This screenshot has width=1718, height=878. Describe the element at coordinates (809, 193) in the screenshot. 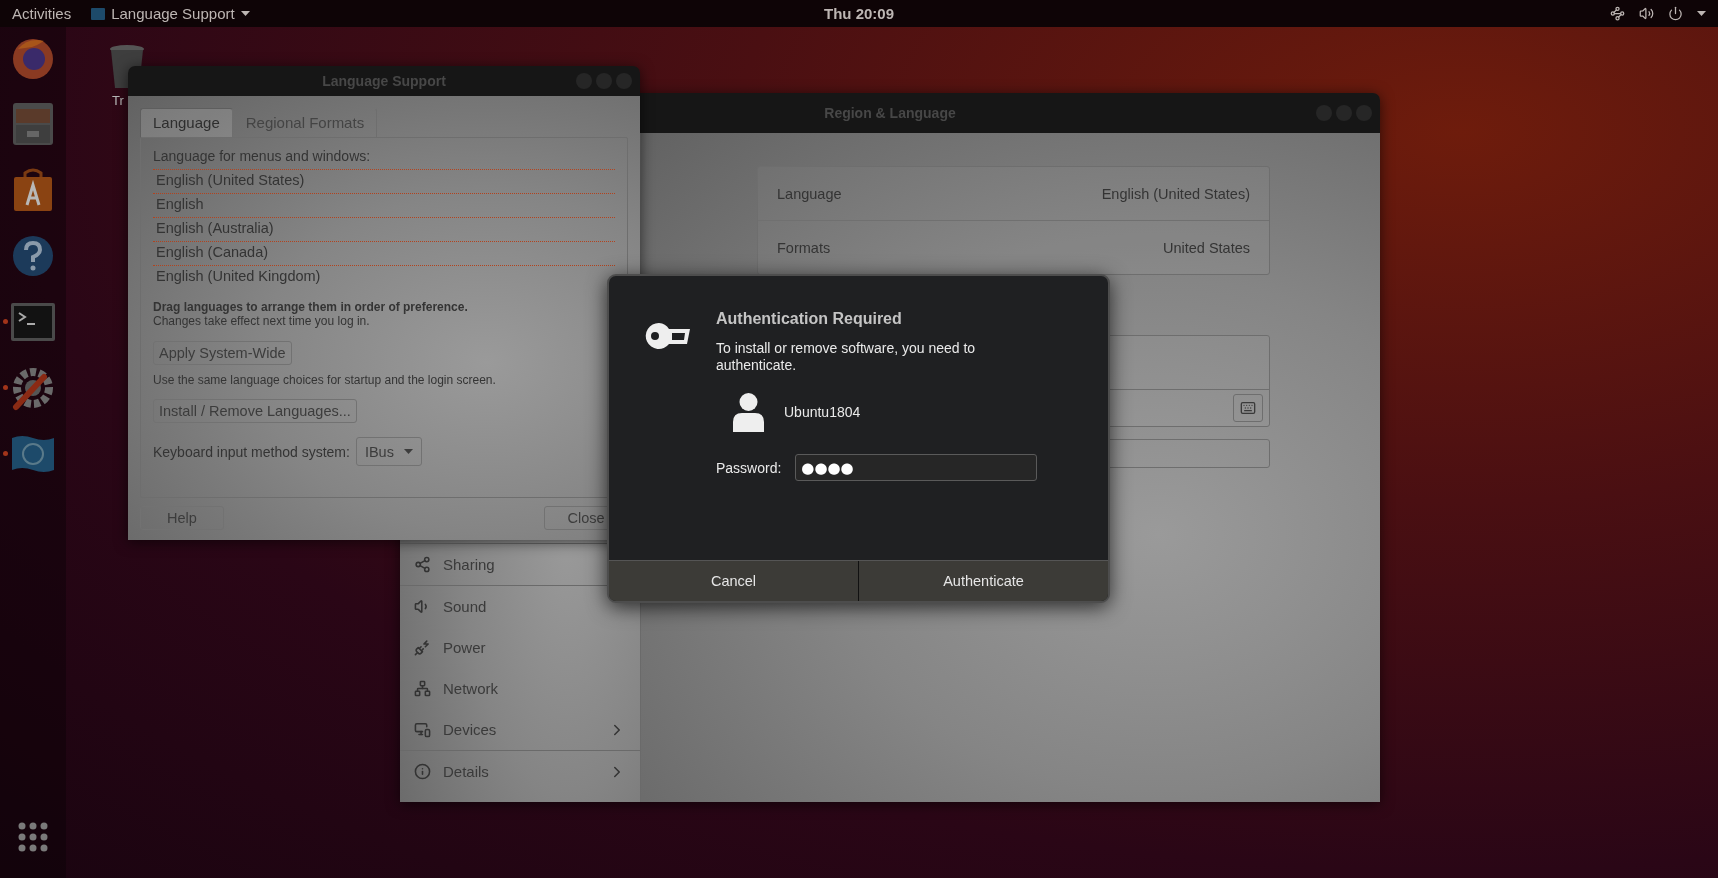

I see `setting-label: Language` at that location.